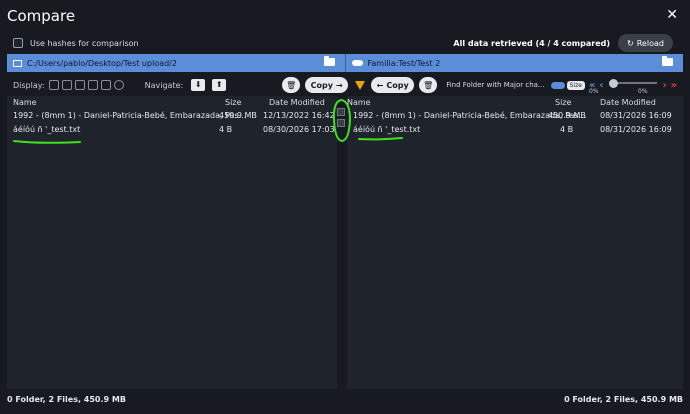 The image size is (690, 414). What do you see at coordinates (557, 85) in the screenshot?
I see `size-toggle` at bounding box center [557, 85].